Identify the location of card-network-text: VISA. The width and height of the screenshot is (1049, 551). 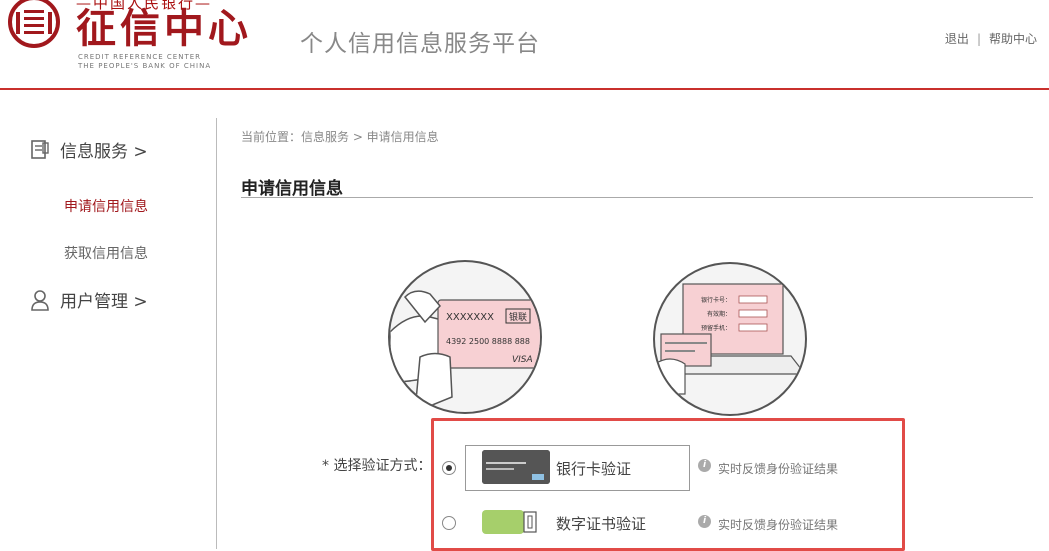
(522, 360).